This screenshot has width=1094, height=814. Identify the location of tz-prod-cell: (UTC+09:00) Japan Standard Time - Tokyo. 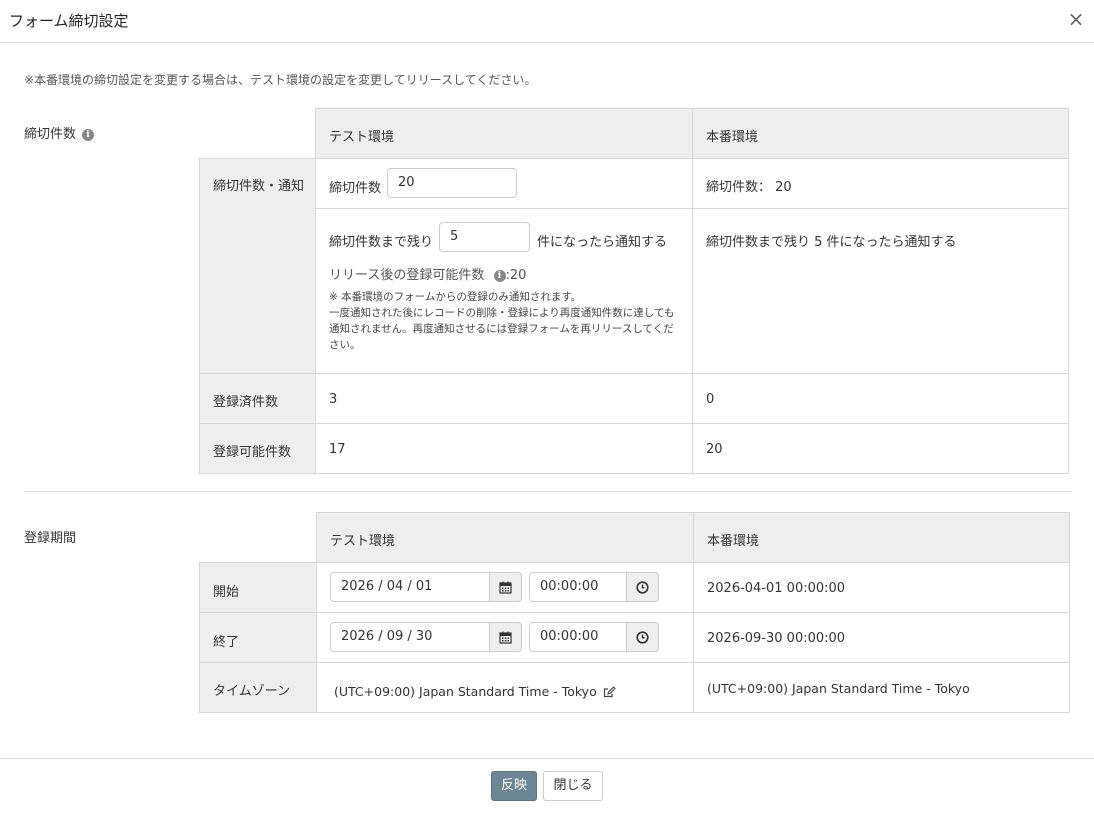
(881, 687).